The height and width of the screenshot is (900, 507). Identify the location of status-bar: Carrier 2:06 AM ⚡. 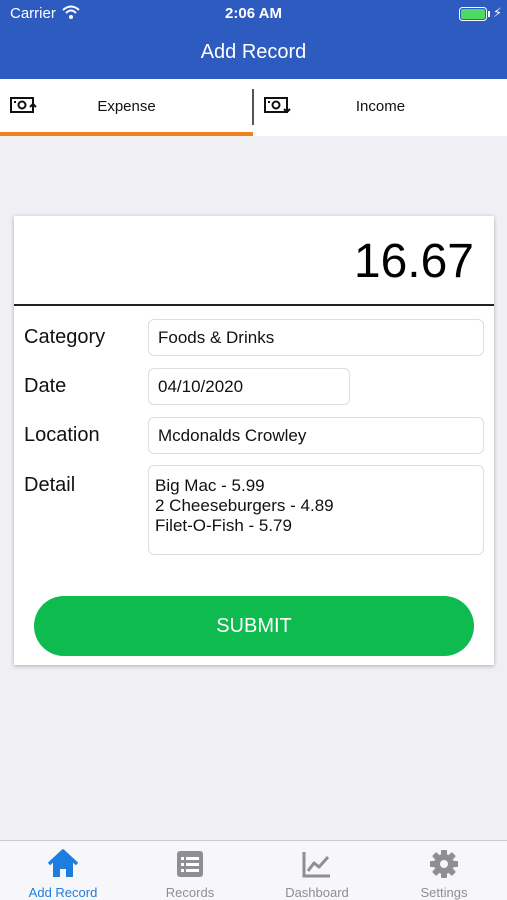
(253, 14).